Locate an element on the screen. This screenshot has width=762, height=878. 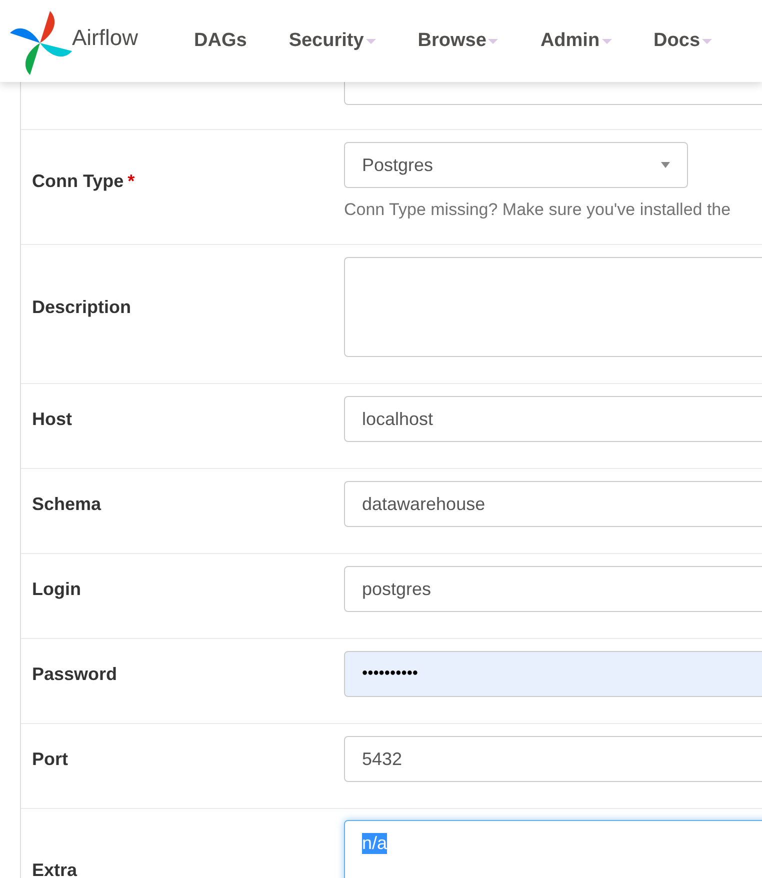
password-field: •••••••••• is located at coordinates (553, 674).